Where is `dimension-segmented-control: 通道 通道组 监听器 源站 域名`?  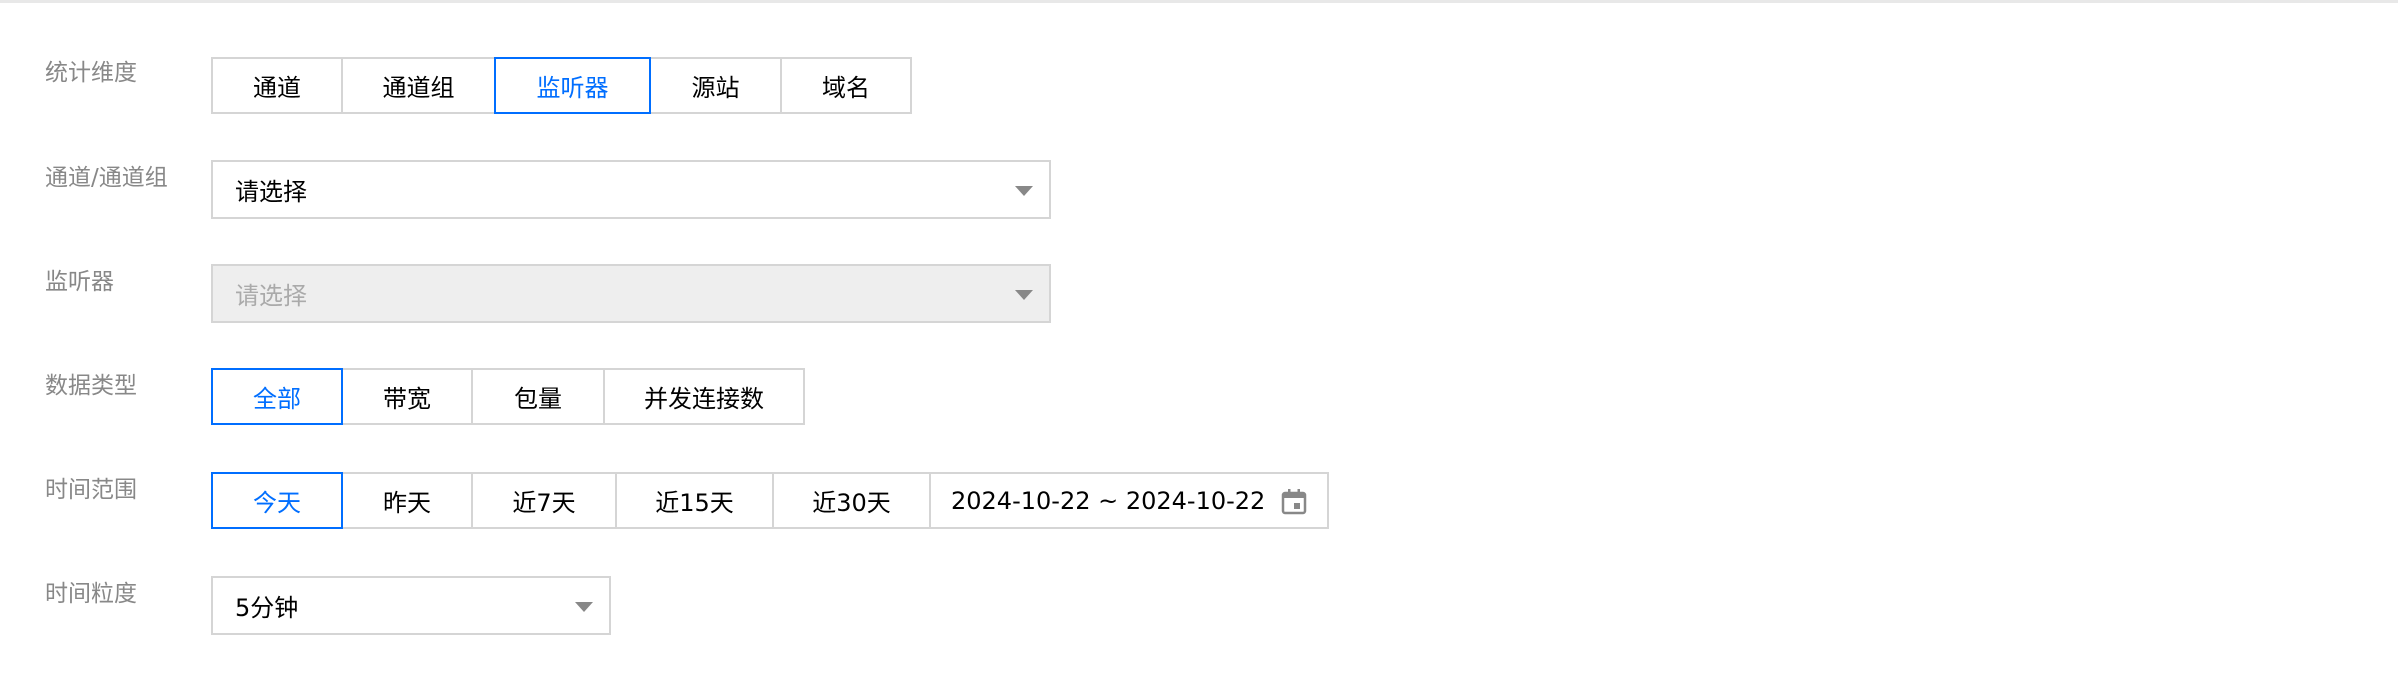 dimension-segmented-control: 通道 通道组 监听器 源站 域名 is located at coordinates (561, 85).